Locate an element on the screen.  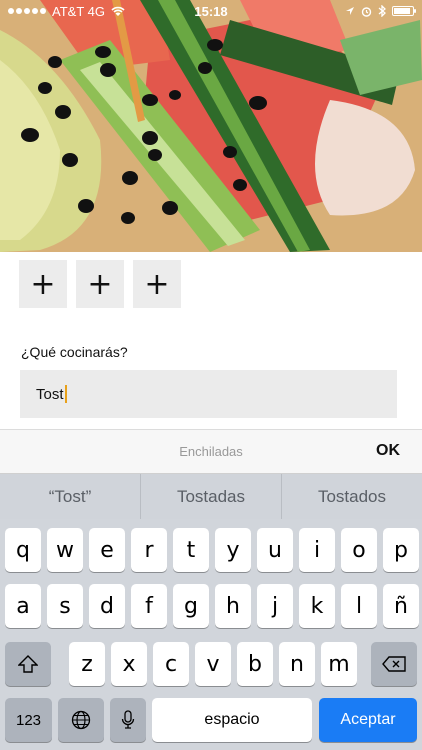
numbers-key: 123 is located at coordinates (28, 720).